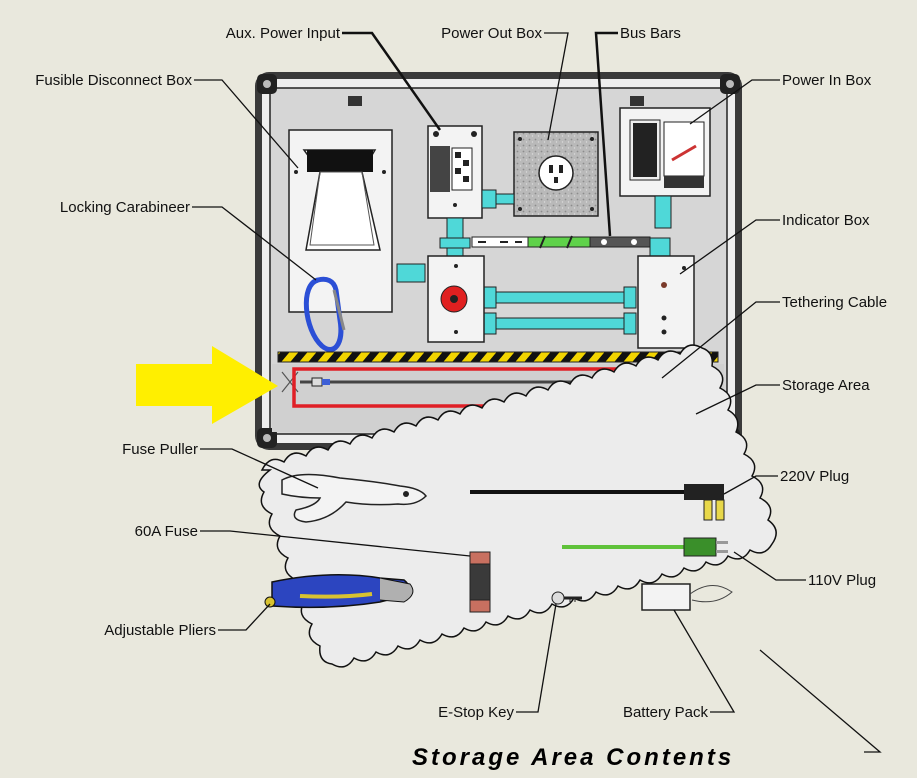 Image resolution: width=917 pixels, height=778 pixels. I want to click on estop-box, so click(456, 299).